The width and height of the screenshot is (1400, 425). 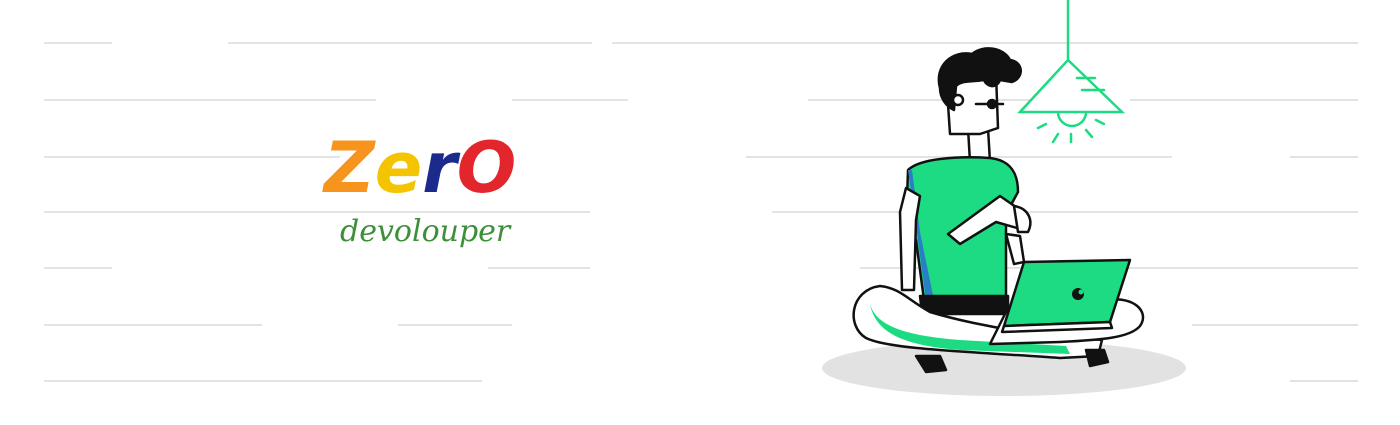 I want to click on logo-letter-o: O, so click(x=486, y=168).